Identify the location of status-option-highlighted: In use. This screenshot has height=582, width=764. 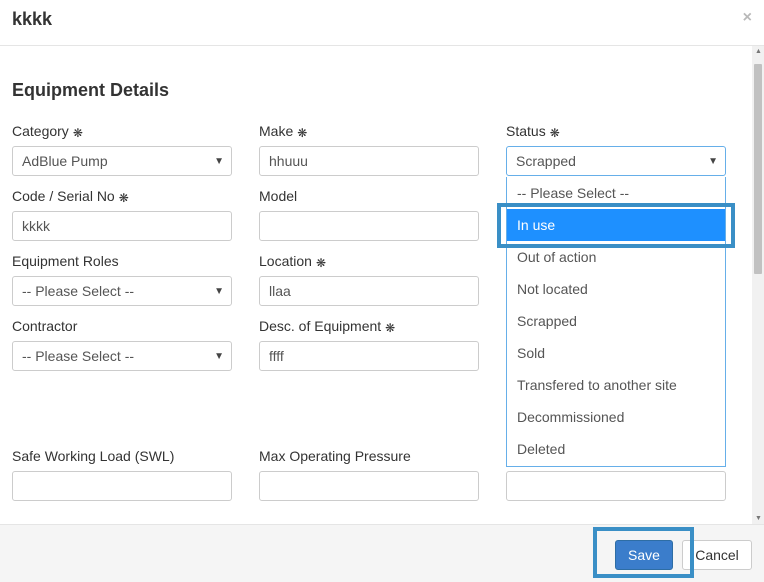
(616, 225).